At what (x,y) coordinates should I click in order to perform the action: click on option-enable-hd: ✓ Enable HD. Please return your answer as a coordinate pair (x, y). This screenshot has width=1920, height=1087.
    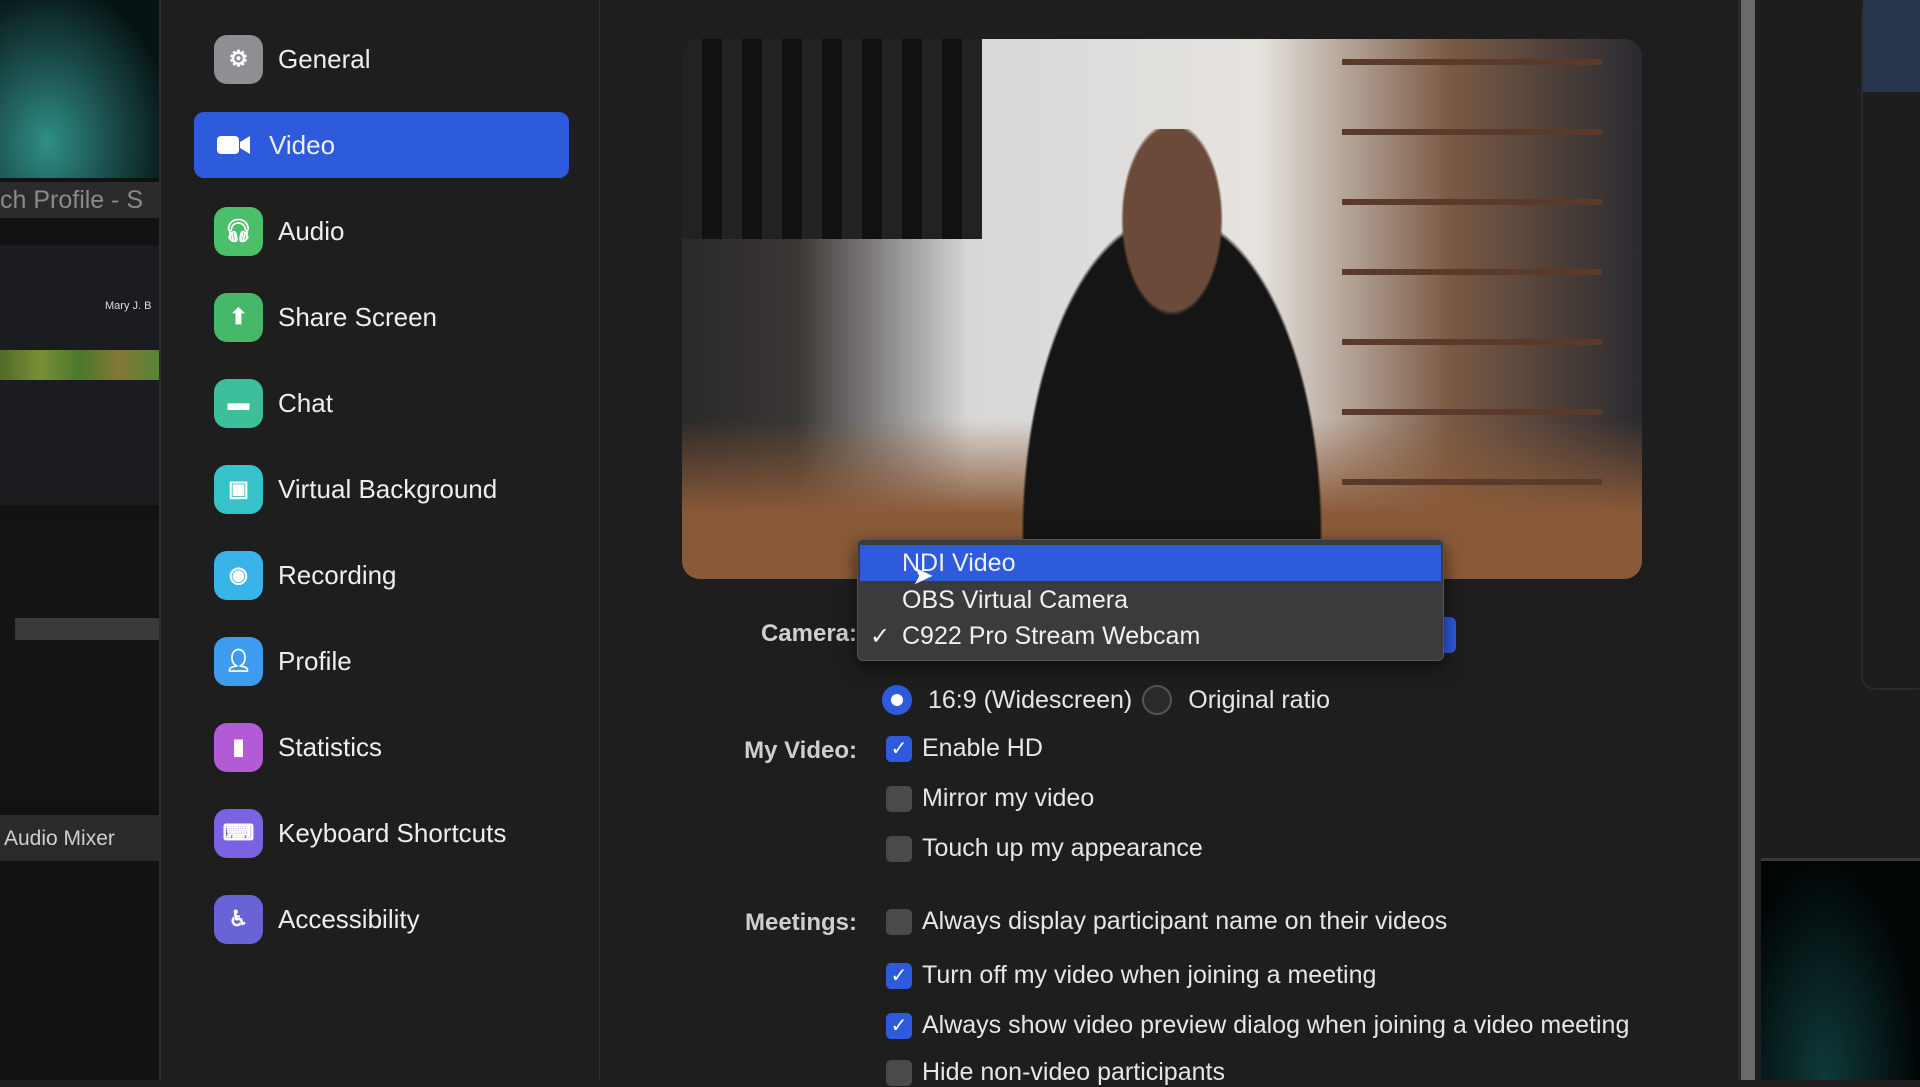
    Looking at the image, I should click on (964, 748).